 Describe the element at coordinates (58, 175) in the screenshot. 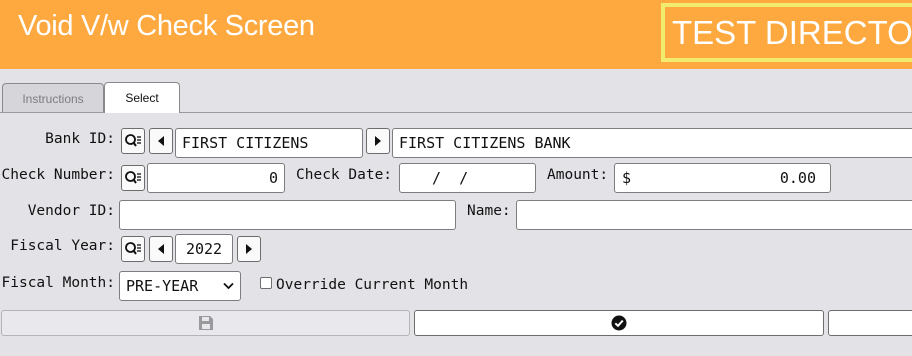

I see `check-number-label: Check Number:` at that location.